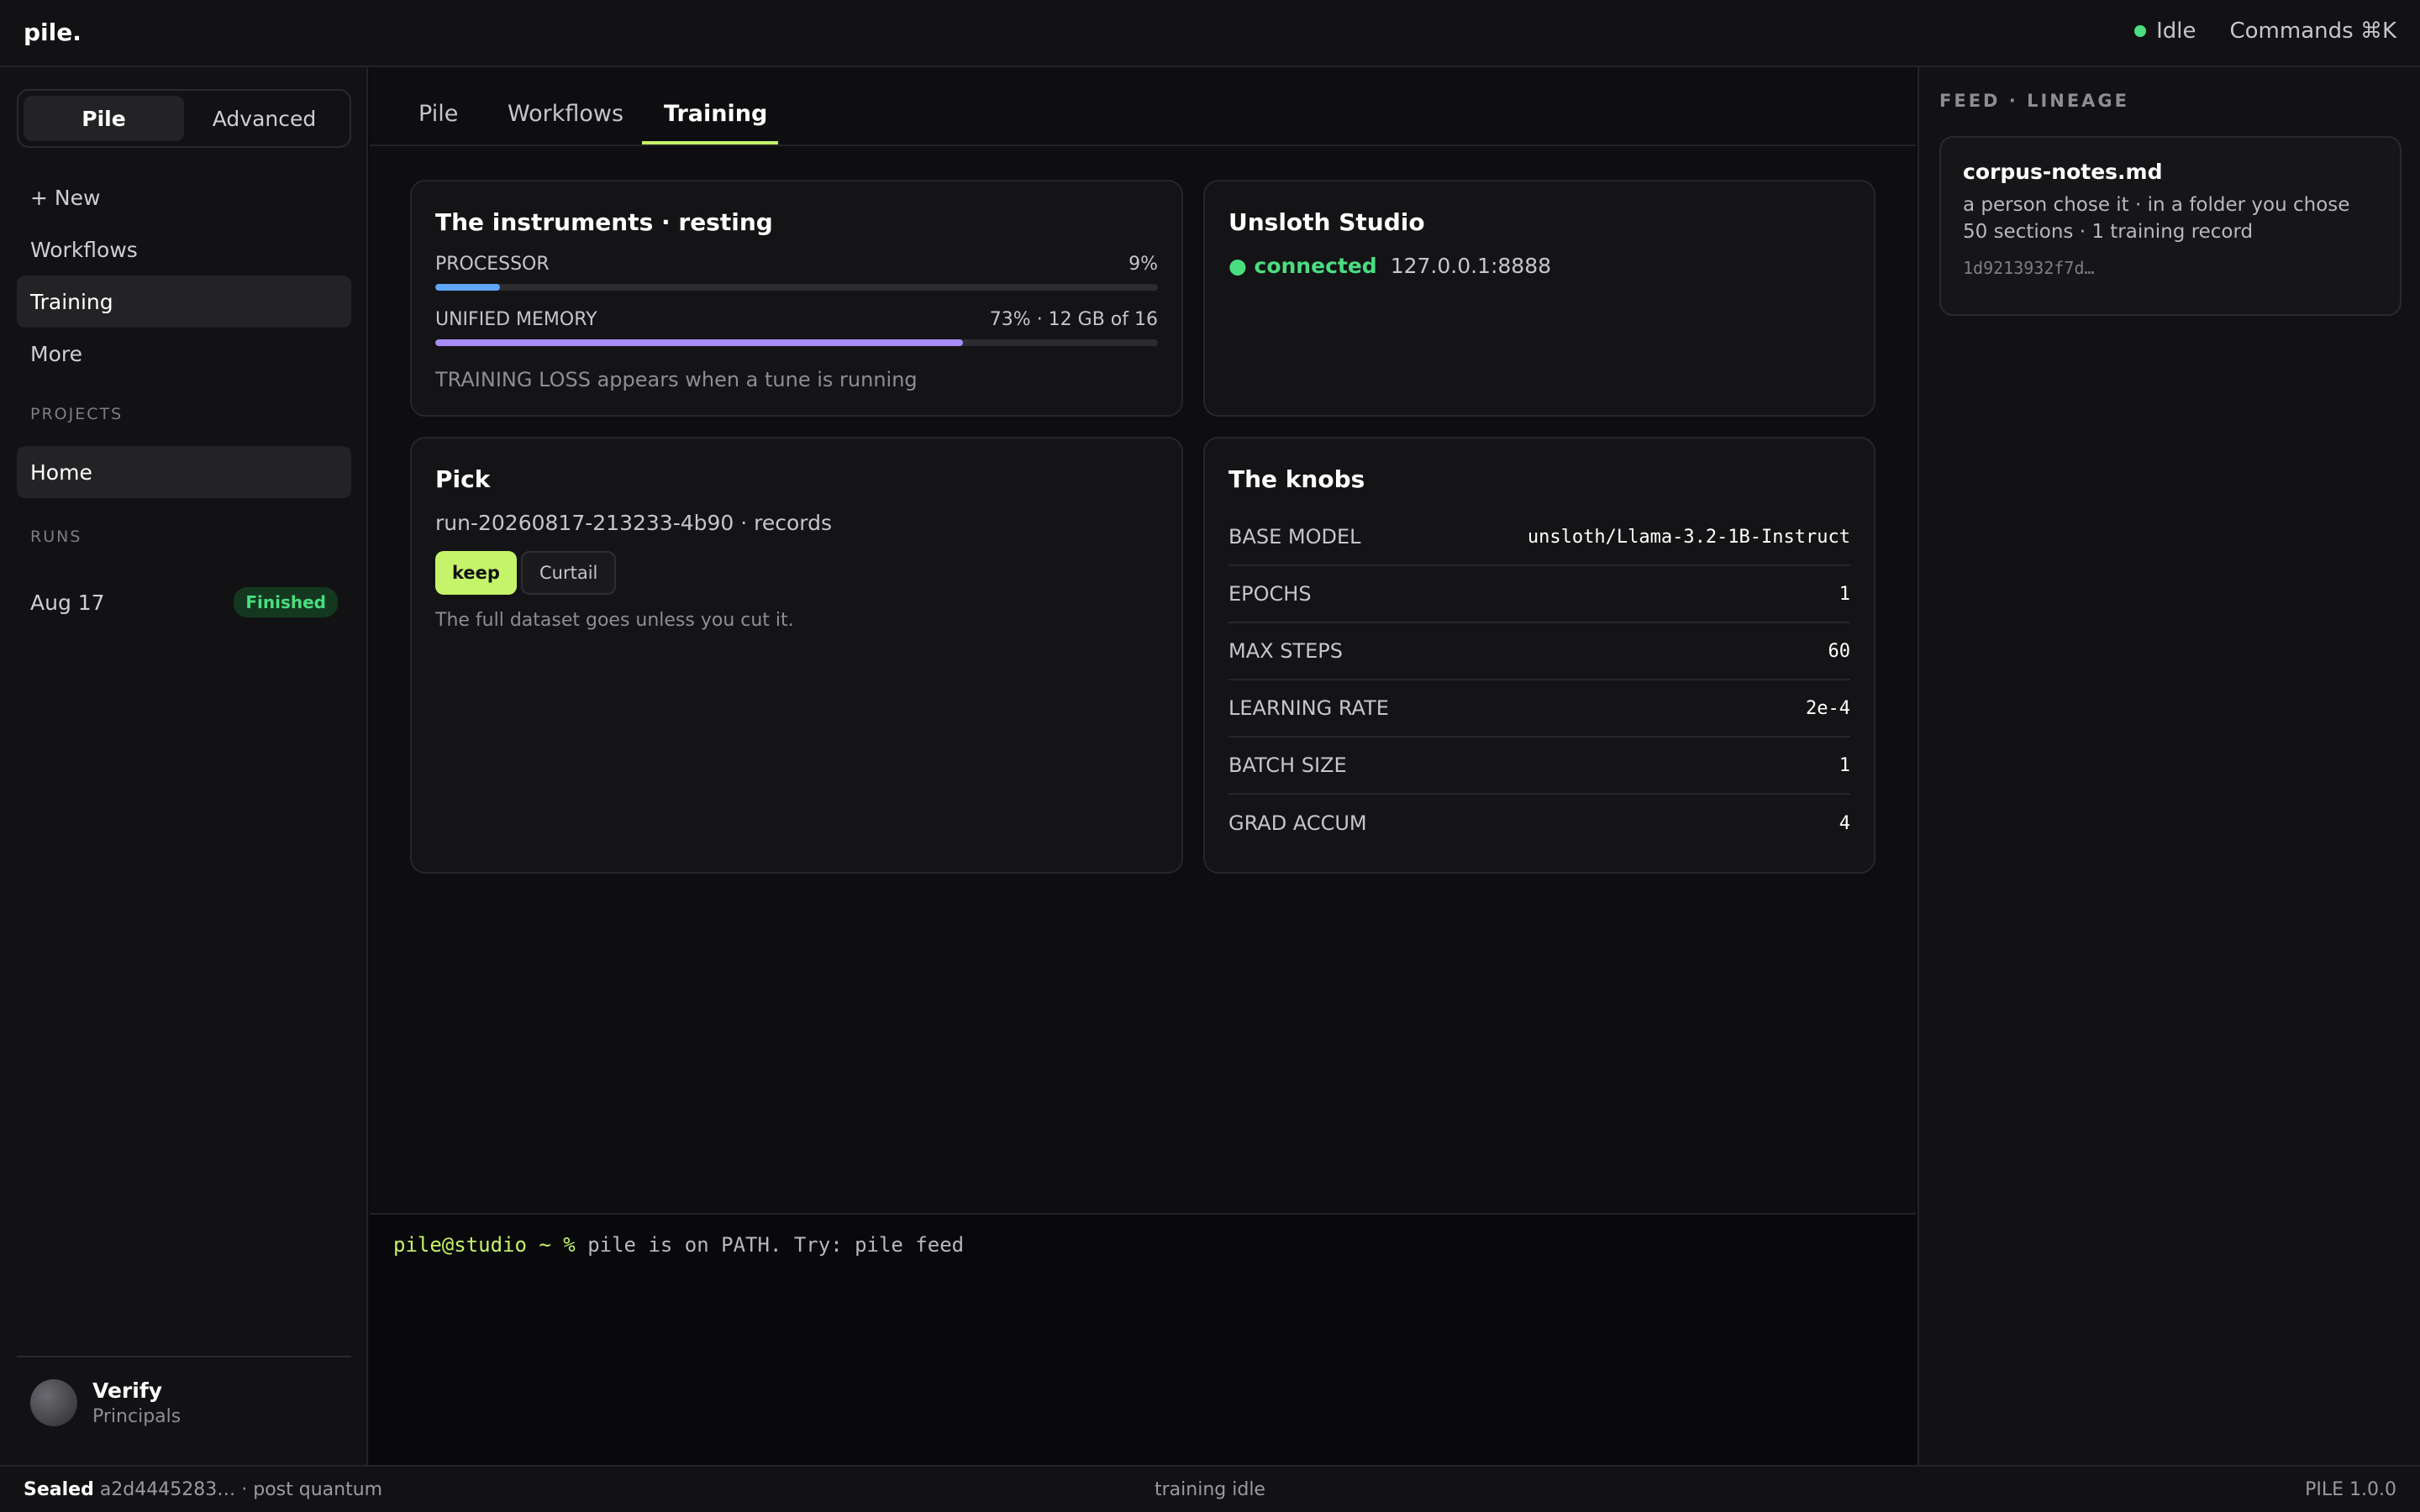  Describe the element at coordinates (286, 602) in the screenshot. I see `status-badge: Finished` at that location.